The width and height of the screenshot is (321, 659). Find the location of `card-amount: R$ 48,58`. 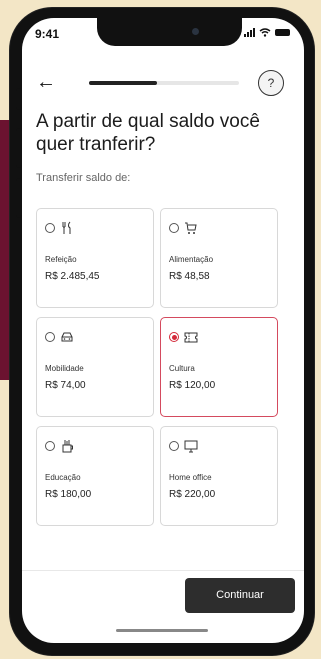

card-amount: R$ 48,58 is located at coordinates (189, 276).